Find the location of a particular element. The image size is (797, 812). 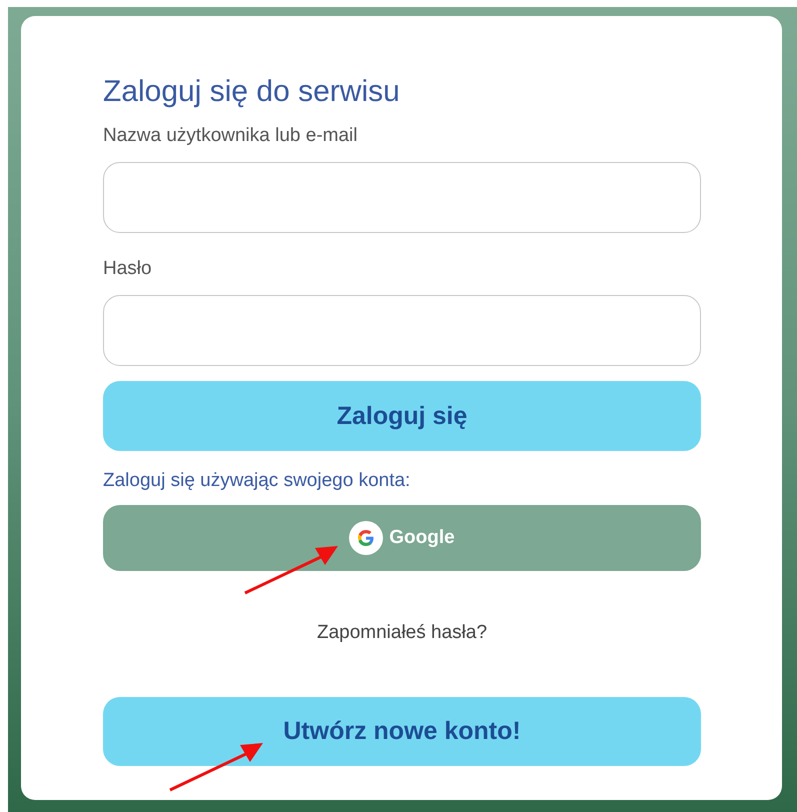

google-button: Google is located at coordinates (402, 538).